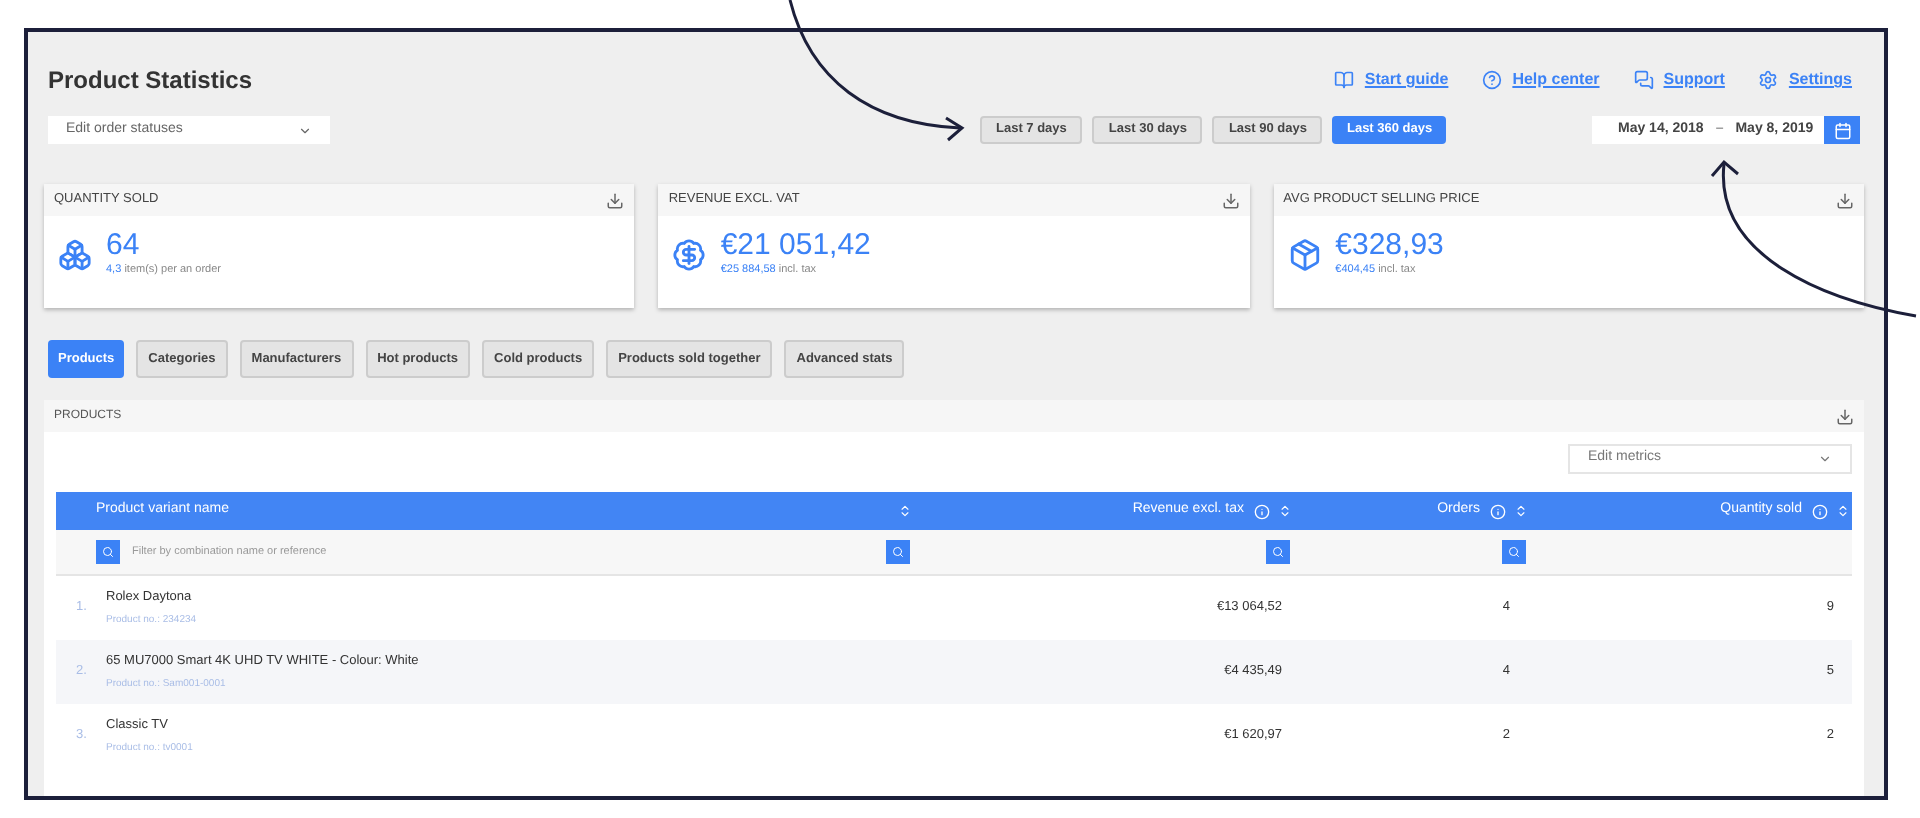 This screenshot has width=1920, height=818. What do you see at coordinates (124, 246) in the screenshot?
I see `card-value: 64` at bounding box center [124, 246].